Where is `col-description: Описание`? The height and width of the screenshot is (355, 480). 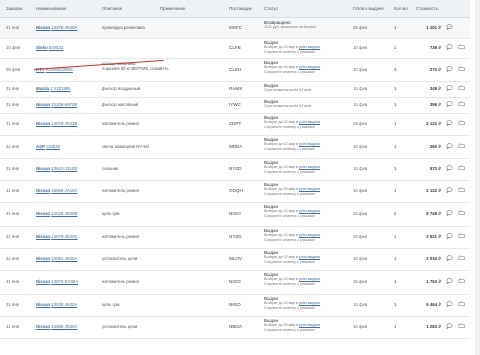
col-description: Описание is located at coordinates (112, 8).